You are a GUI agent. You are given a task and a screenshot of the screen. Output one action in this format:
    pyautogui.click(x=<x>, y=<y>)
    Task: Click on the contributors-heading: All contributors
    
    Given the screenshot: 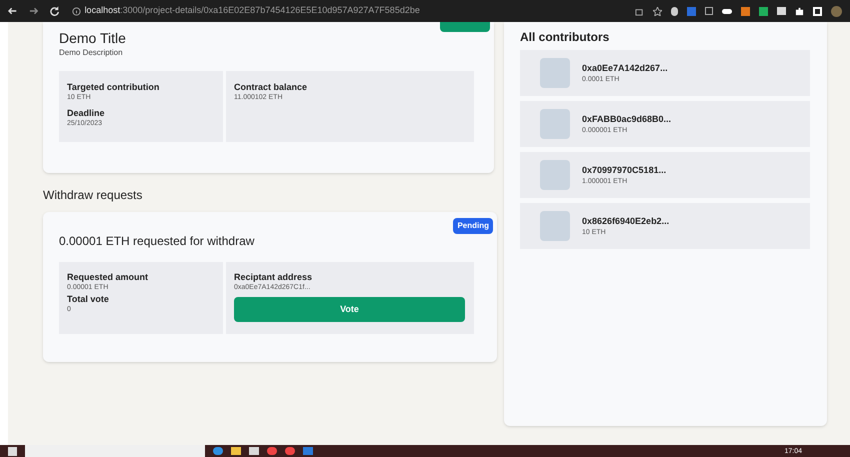 What is the action you would take?
    pyautogui.click(x=565, y=37)
    